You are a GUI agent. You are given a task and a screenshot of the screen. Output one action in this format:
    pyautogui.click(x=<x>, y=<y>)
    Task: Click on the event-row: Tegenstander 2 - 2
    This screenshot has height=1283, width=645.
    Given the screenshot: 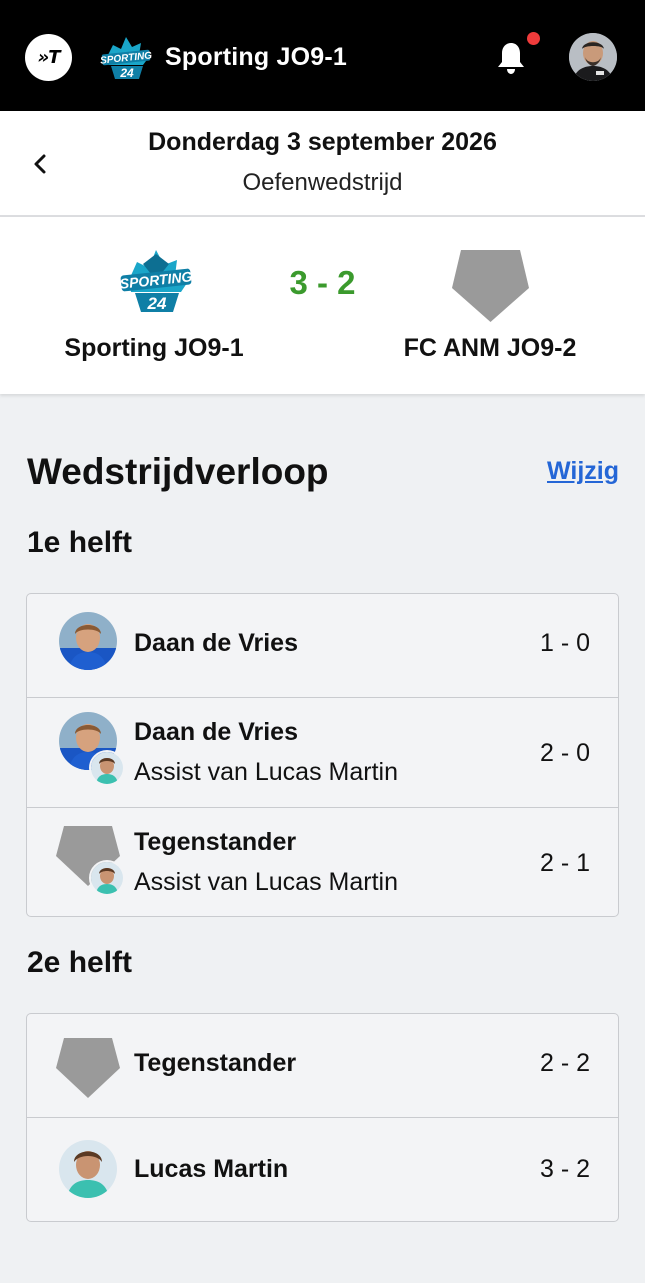 What is the action you would take?
    pyautogui.click(x=322, y=1066)
    